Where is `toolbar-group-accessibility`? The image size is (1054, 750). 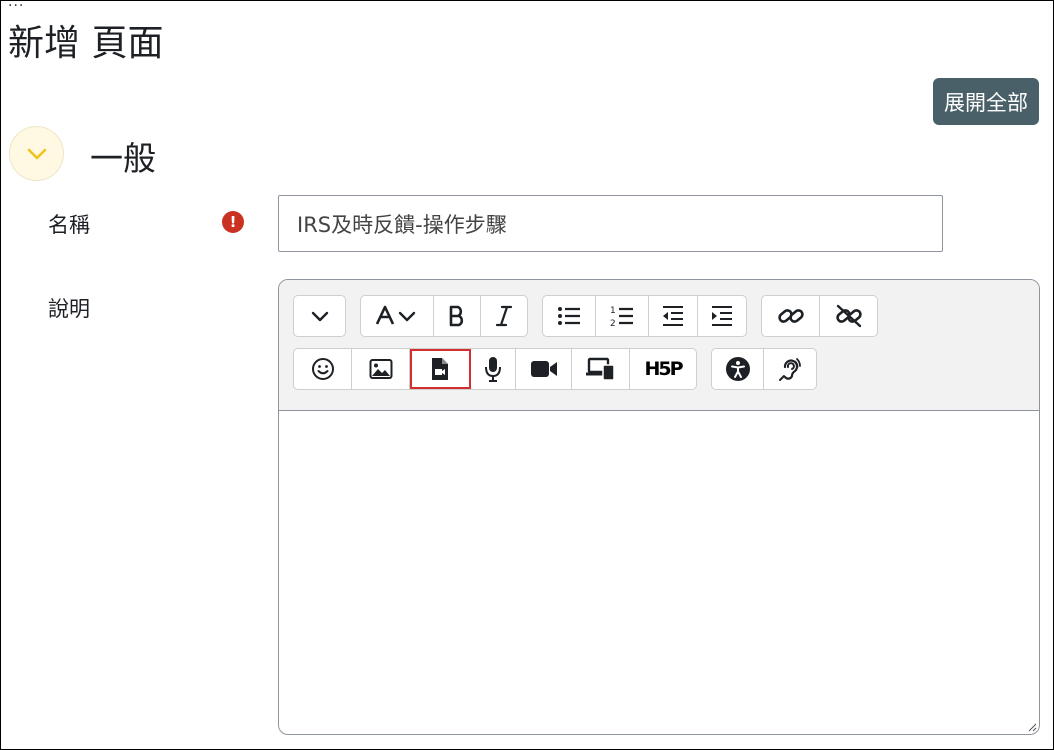 toolbar-group-accessibility is located at coordinates (764, 369).